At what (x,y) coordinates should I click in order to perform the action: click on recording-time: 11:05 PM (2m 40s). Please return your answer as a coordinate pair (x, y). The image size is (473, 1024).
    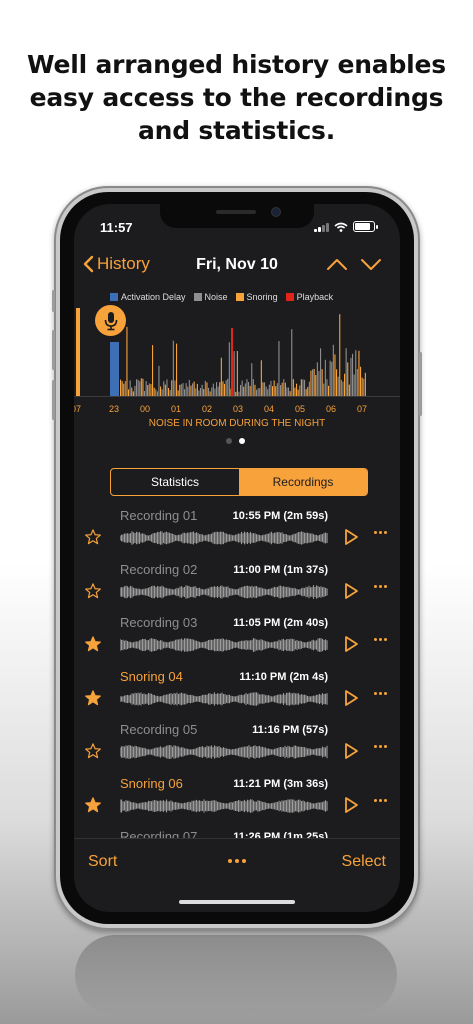
    Looking at the image, I should click on (280, 623).